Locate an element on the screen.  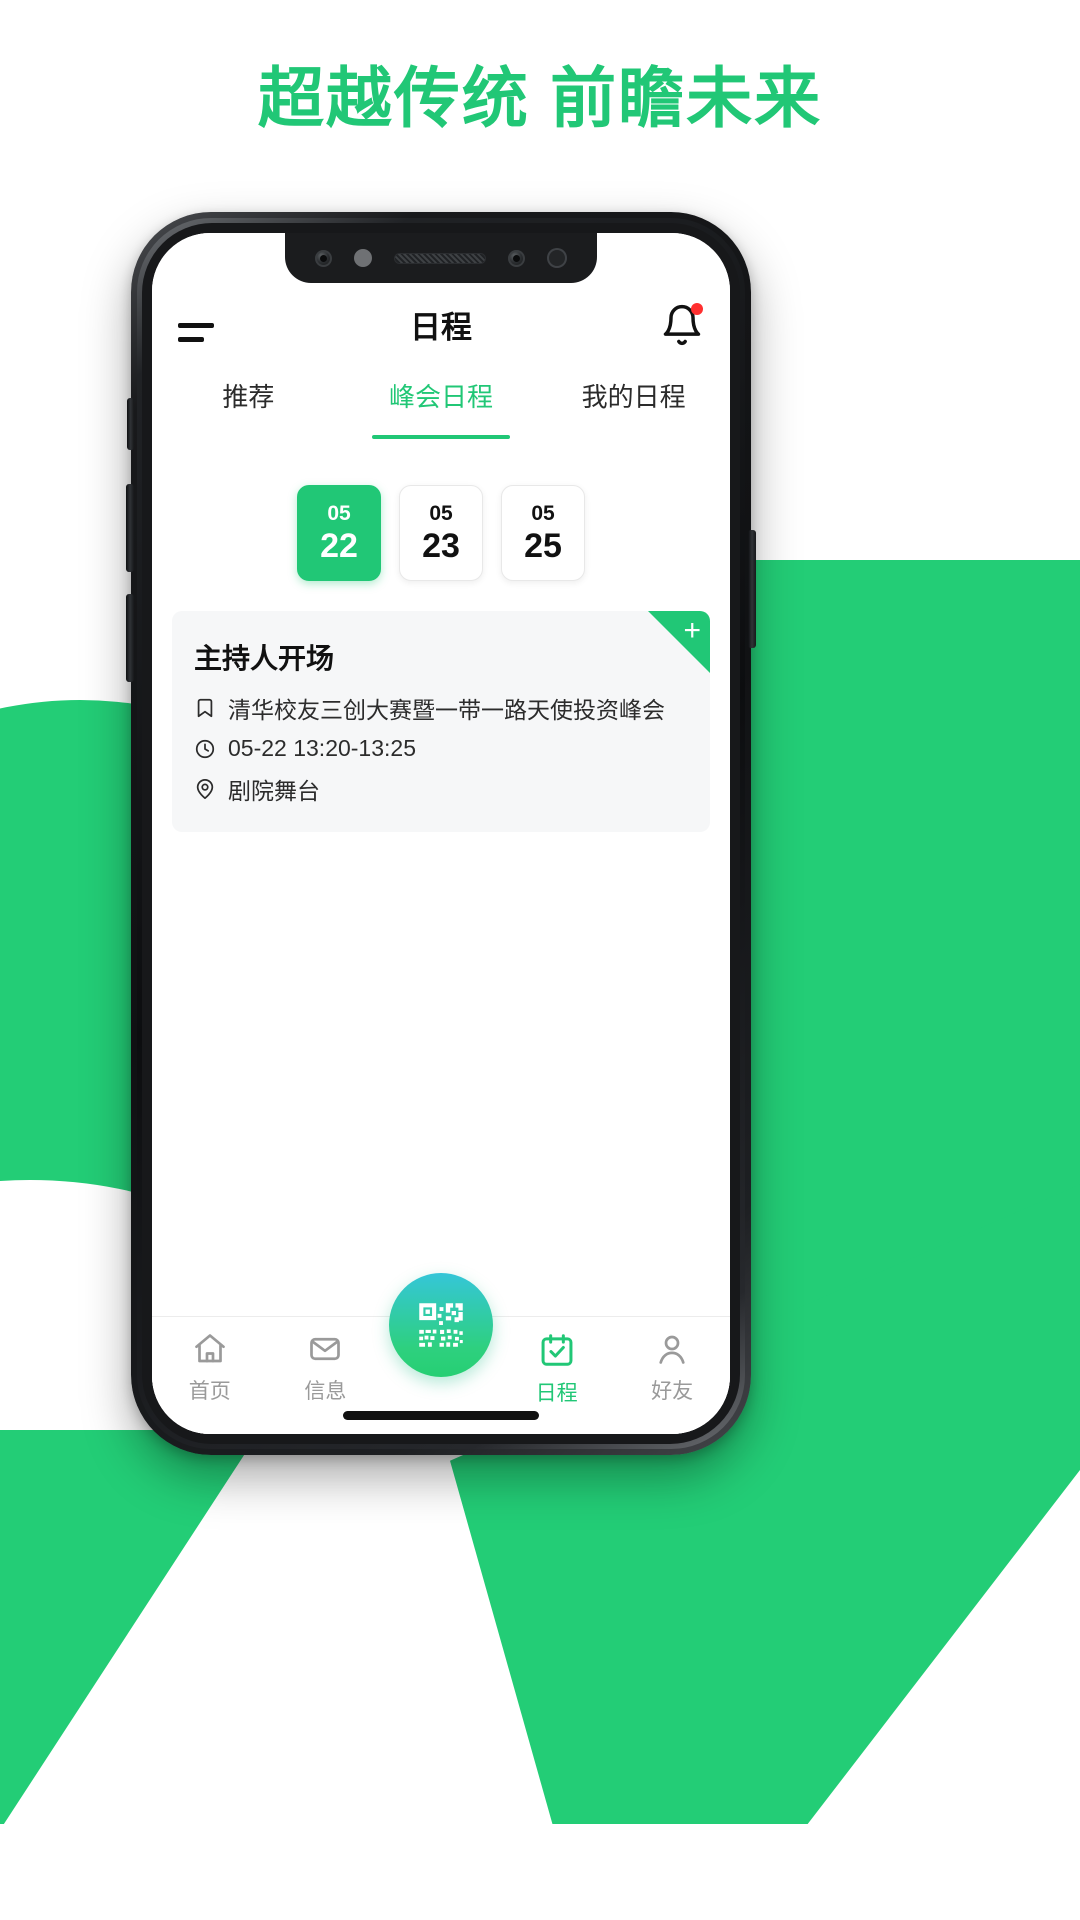
qr-scan-icon is located at coordinates (441, 1325).